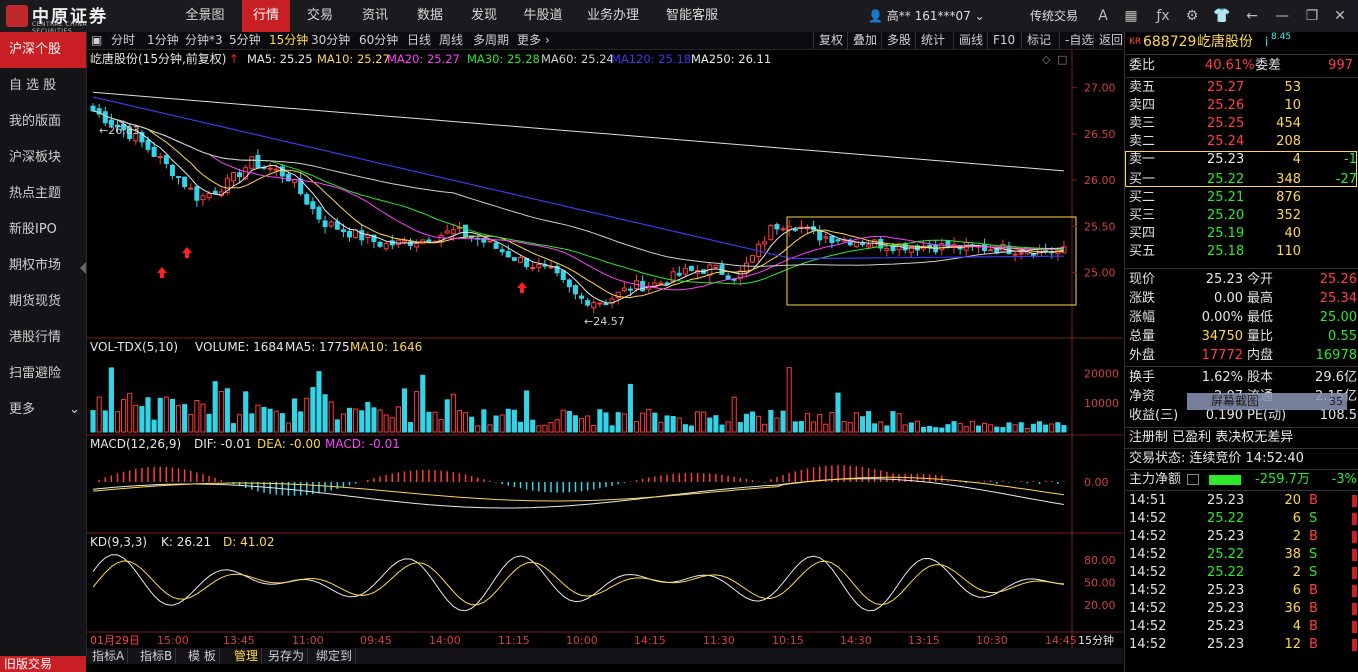  Describe the element at coordinates (862, 40) in the screenshot. I see `tool-1: 叠加` at that location.